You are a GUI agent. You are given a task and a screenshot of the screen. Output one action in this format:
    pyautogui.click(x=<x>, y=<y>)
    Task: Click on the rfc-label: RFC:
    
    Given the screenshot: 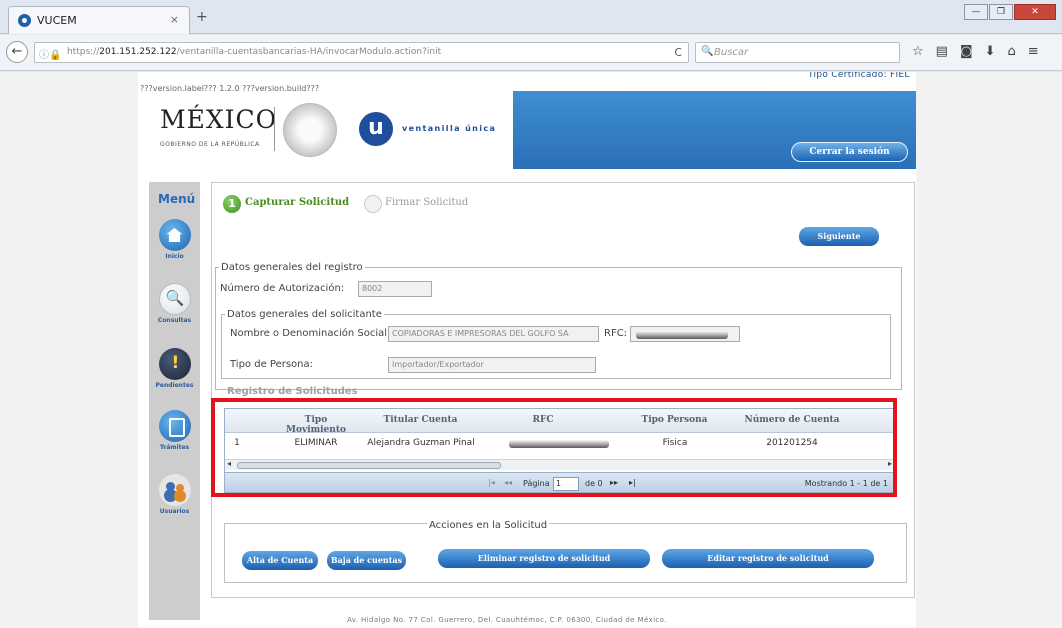 What is the action you would take?
    pyautogui.click(x=616, y=333)
    